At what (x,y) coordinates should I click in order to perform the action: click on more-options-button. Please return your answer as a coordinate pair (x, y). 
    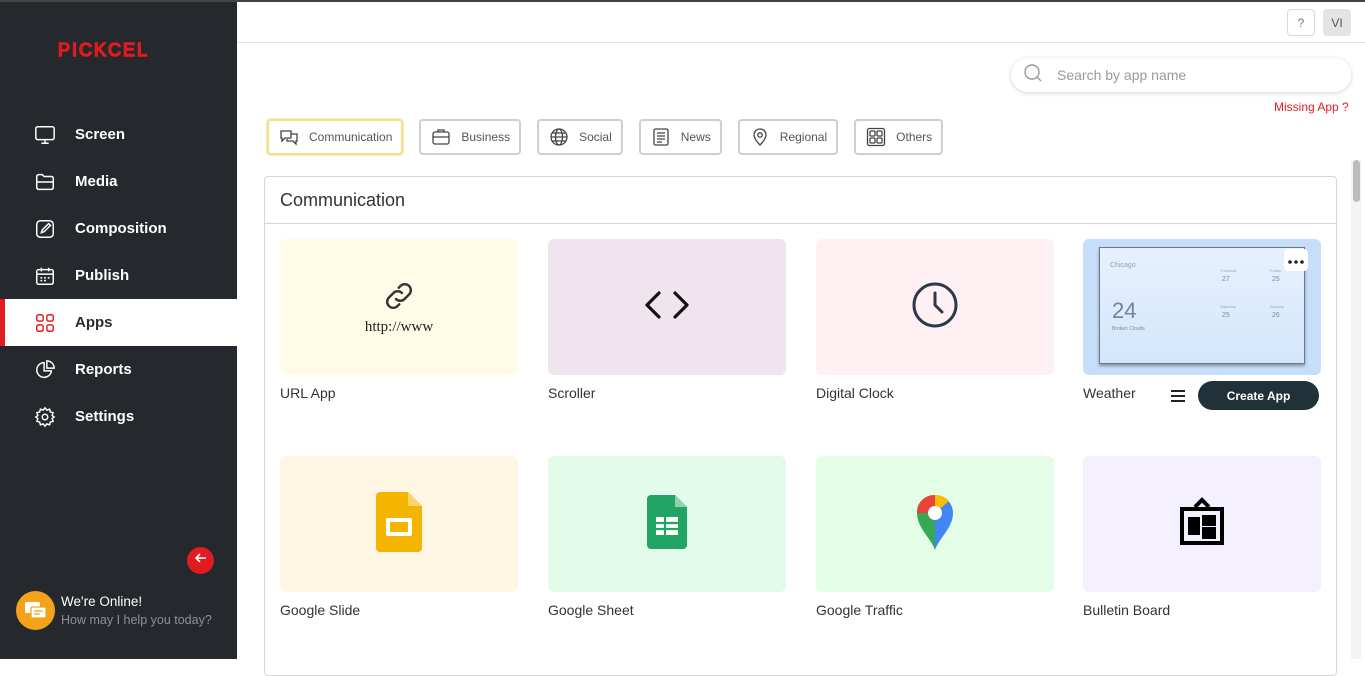
    Looking at the image, I should click on (1296, 260).